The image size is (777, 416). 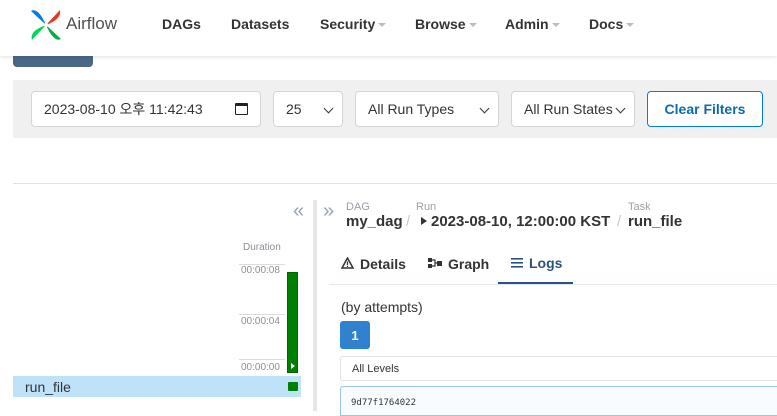 I want to click on nav-security: Security, so click(x=353, y=24).